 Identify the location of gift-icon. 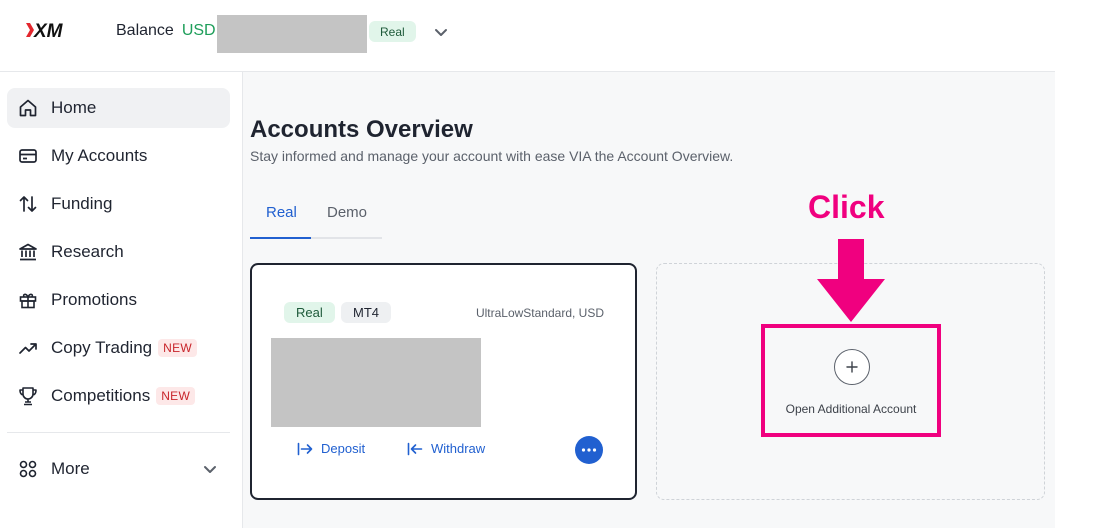
(28, 300).